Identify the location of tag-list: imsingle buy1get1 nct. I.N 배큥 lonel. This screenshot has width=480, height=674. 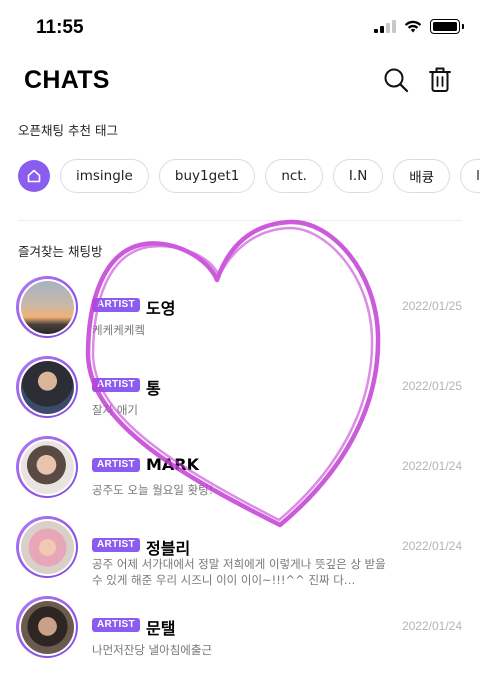
(249, 176).